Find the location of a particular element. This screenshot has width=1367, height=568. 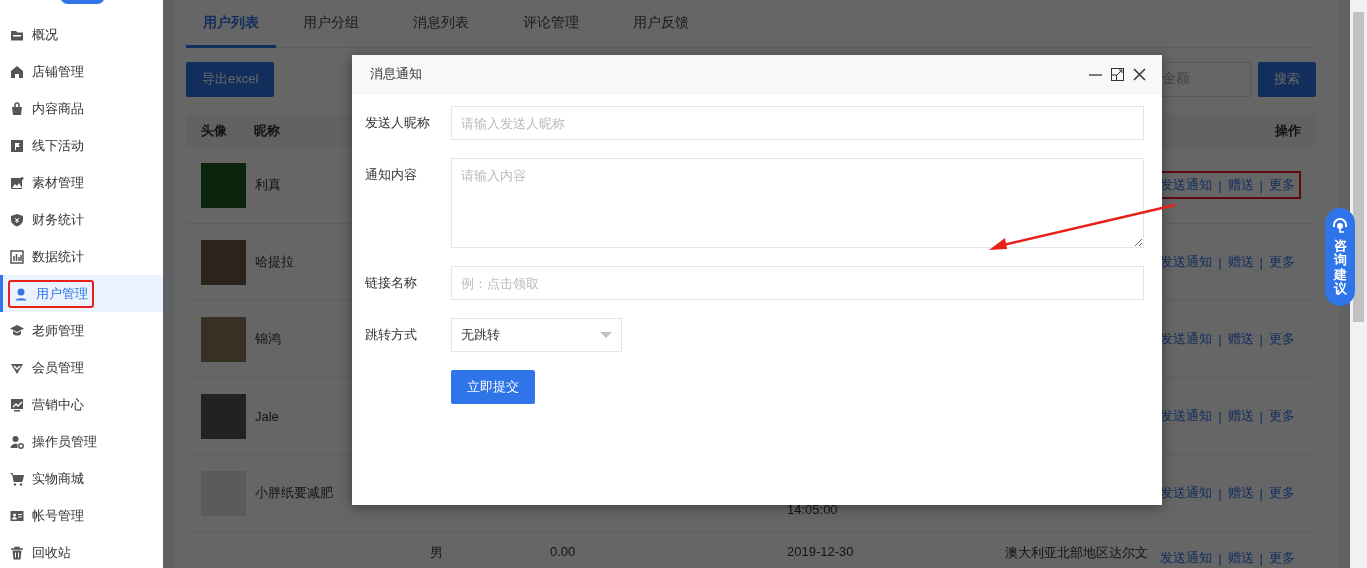

flag-icon is located at coordinates (17, 145).